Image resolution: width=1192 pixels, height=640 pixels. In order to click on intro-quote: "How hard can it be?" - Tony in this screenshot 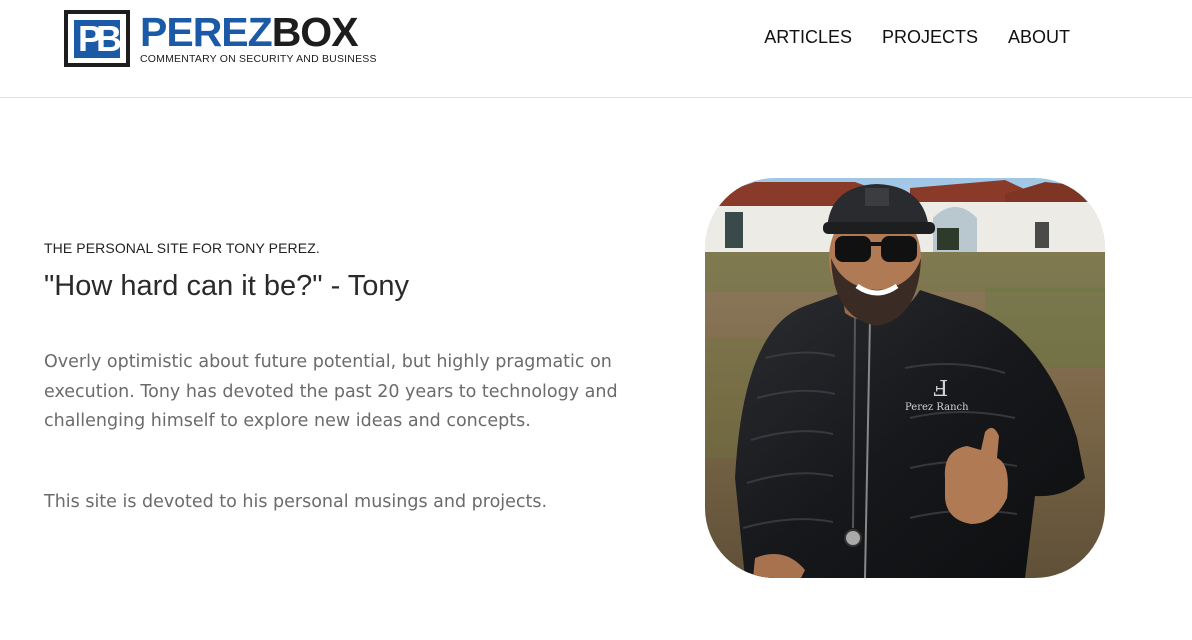, I will do `click(227, 286)`.